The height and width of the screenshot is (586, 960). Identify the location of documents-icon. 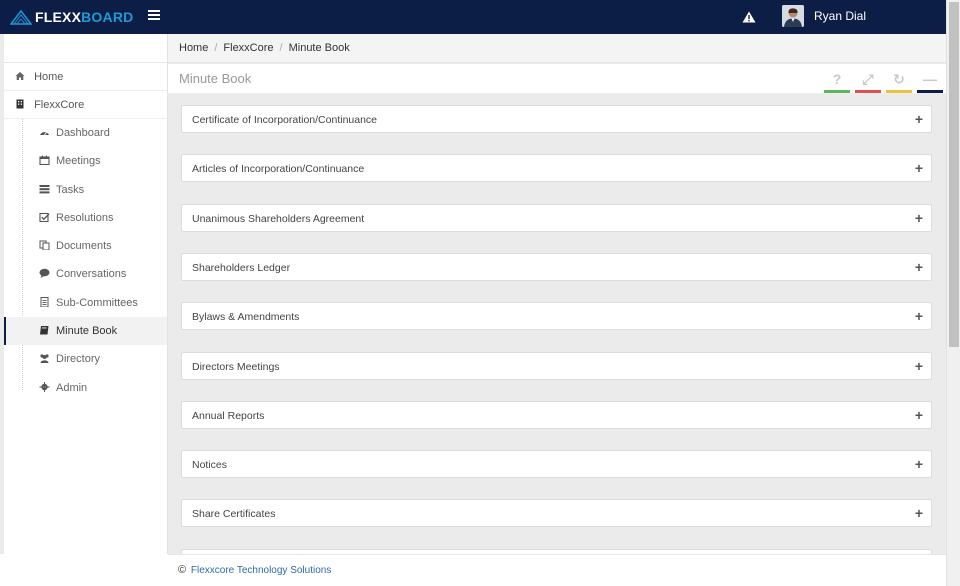
(44, 245).